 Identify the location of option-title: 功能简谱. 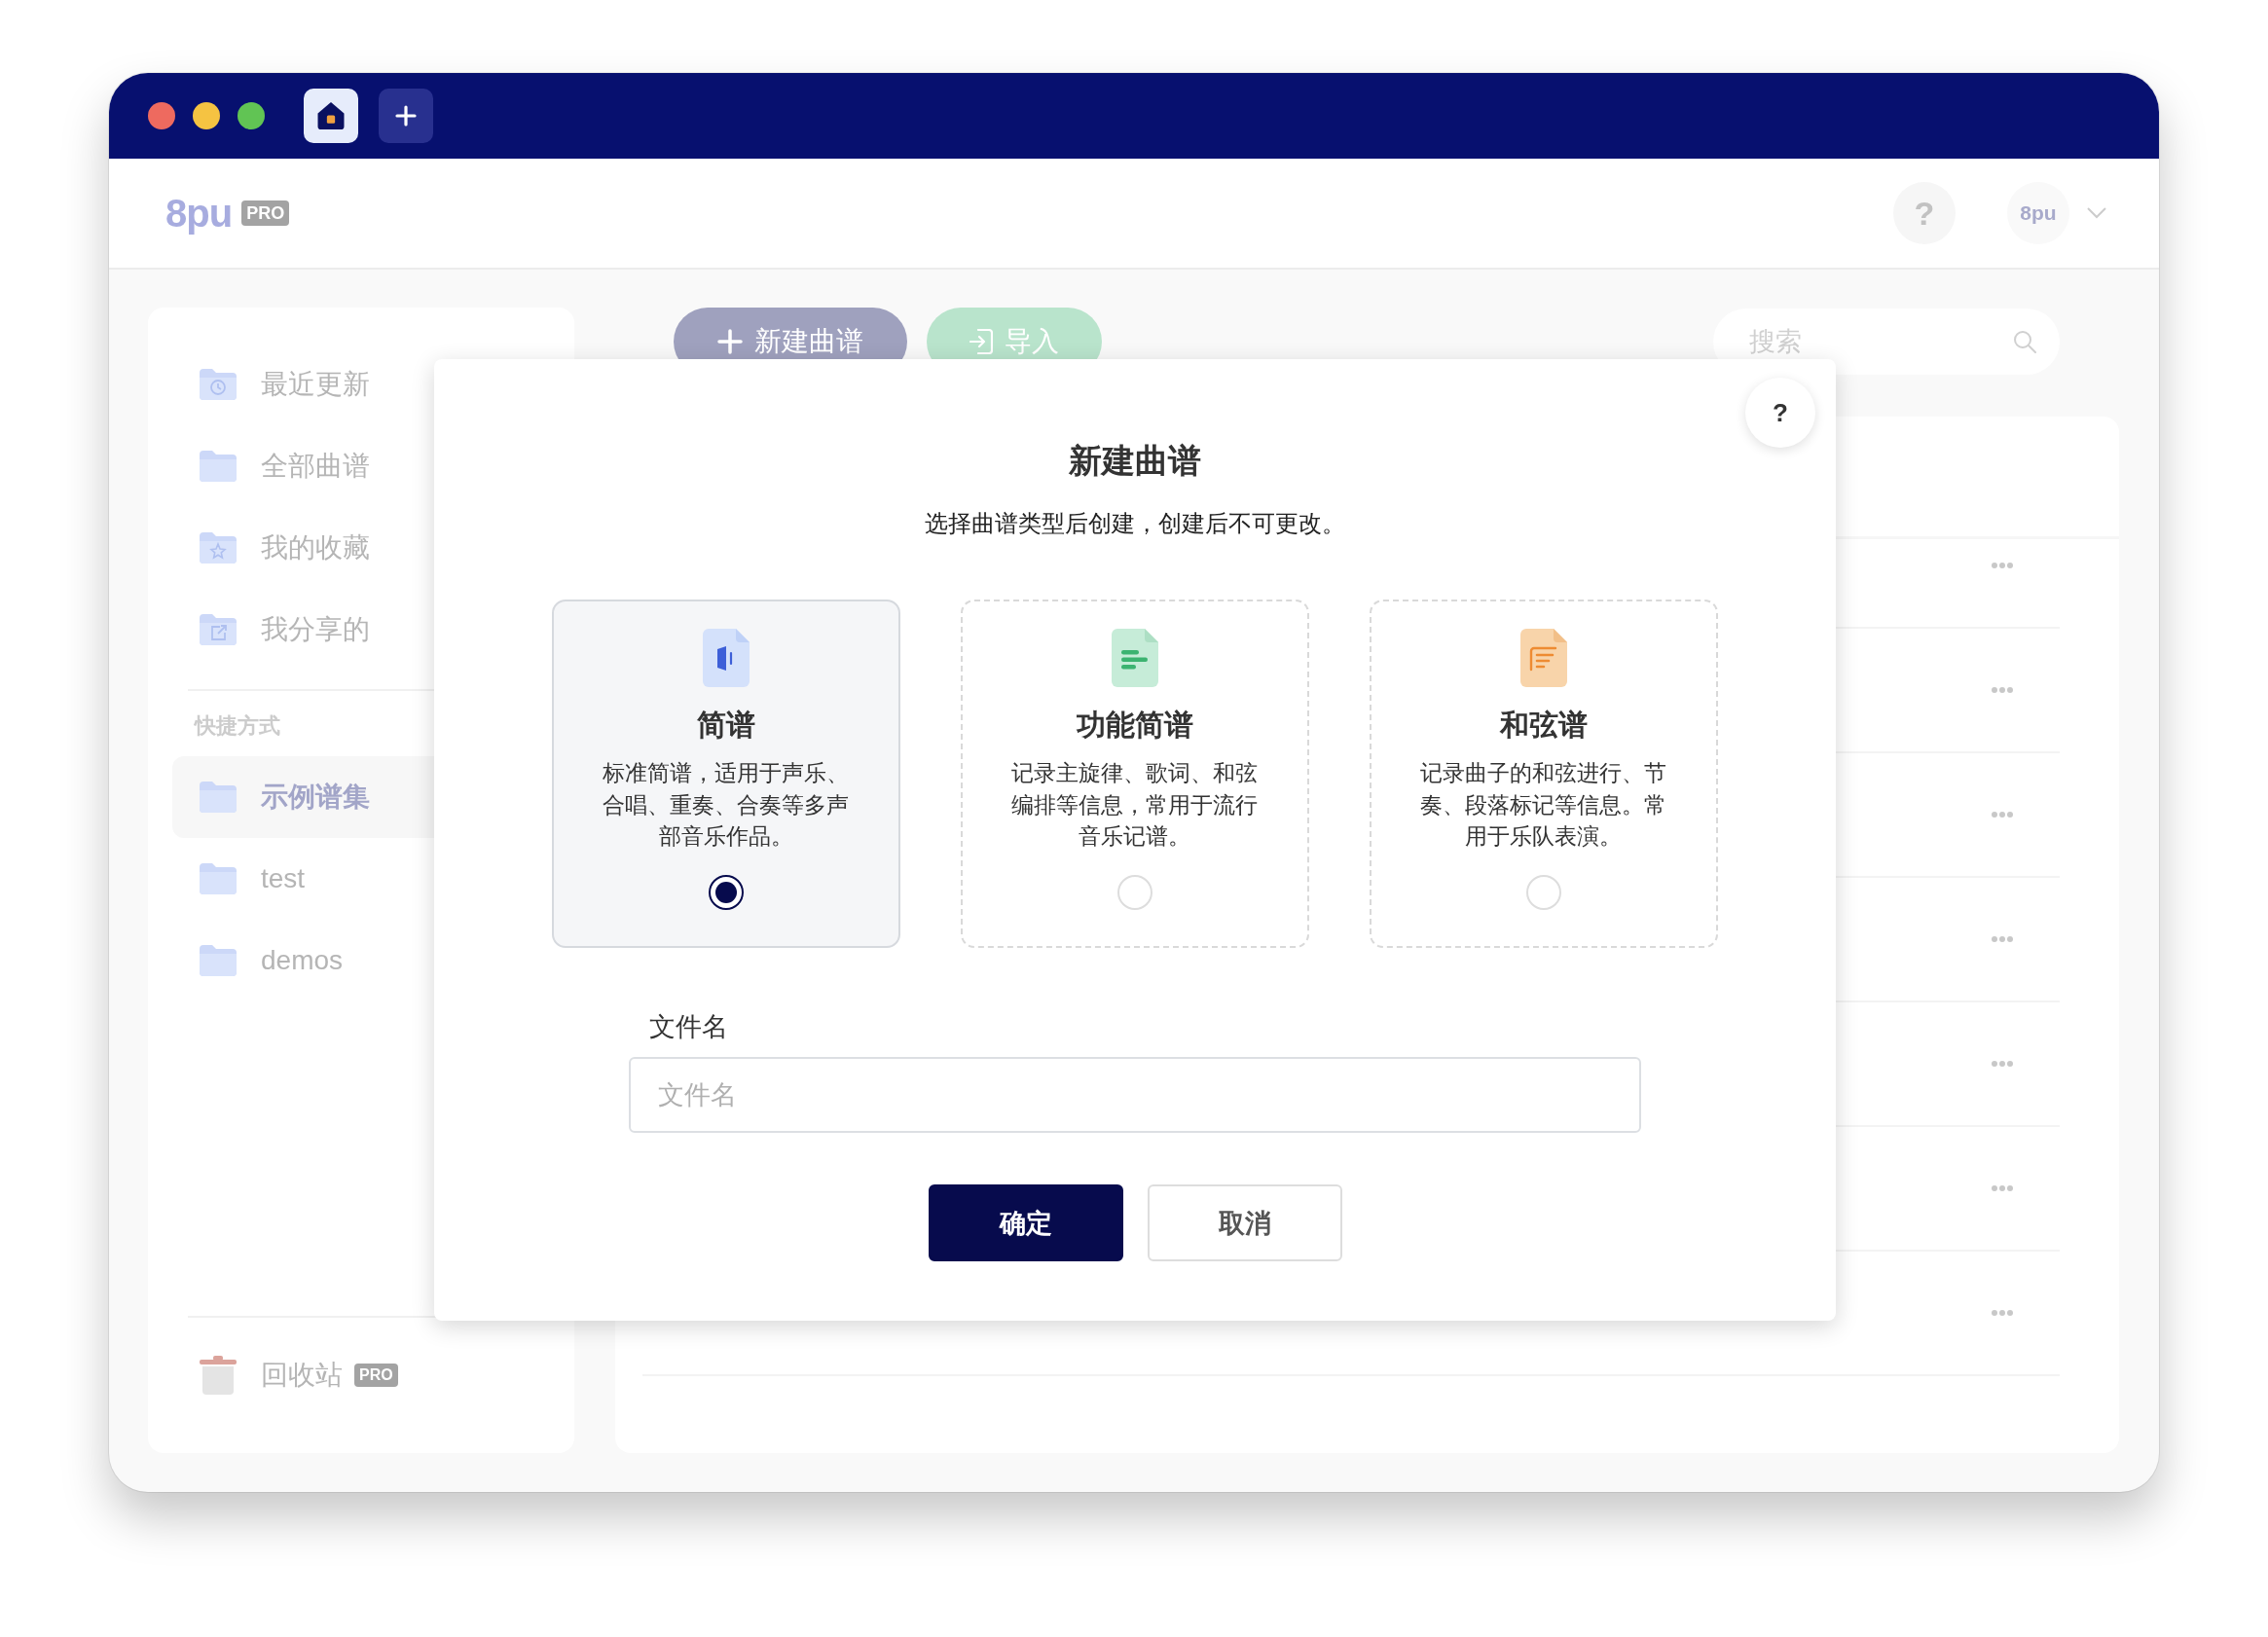
(1135, 725).